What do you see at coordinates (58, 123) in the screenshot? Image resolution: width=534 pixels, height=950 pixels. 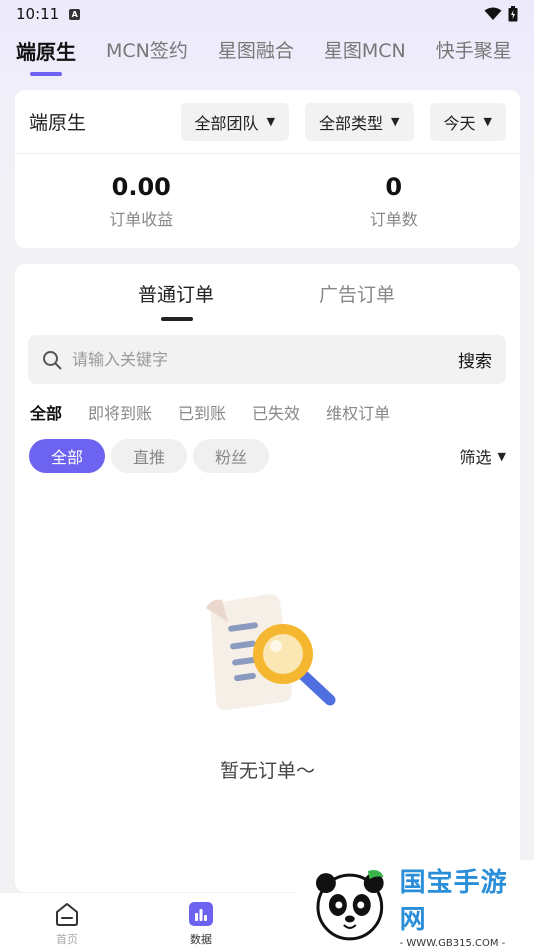 I see `summary-title: 端原生` at bounding box center [58, 123].